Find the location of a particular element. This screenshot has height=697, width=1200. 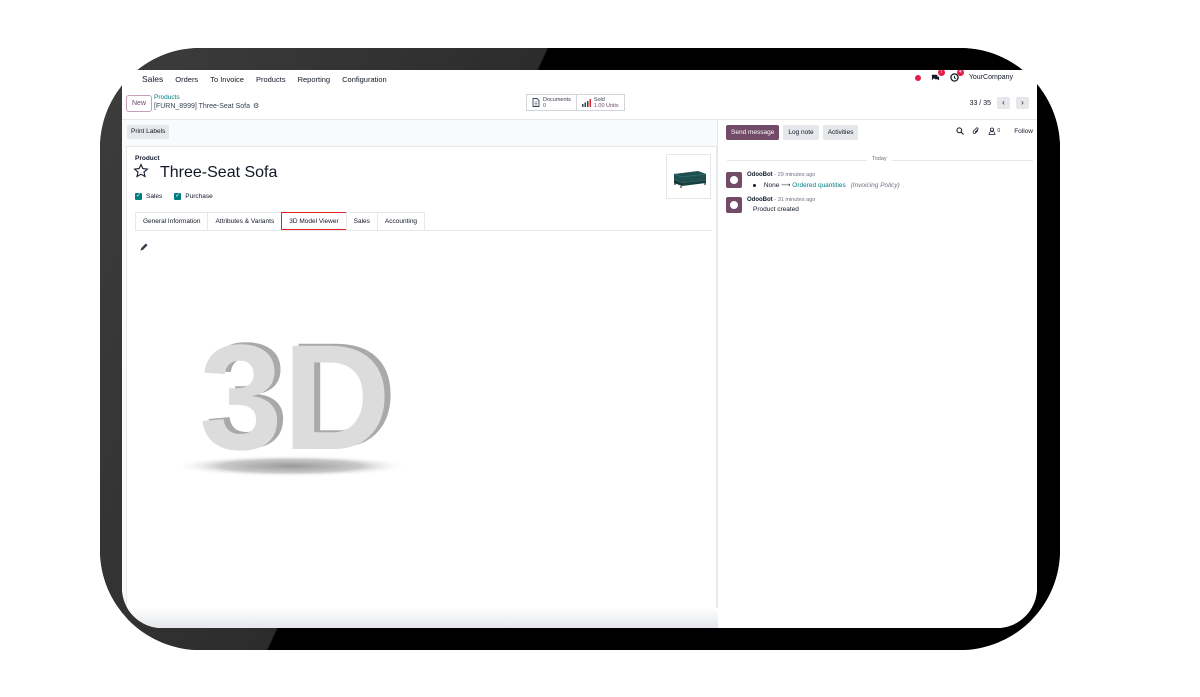

nav-to-invoice: To Invoice is located at coordinates (227, 79).